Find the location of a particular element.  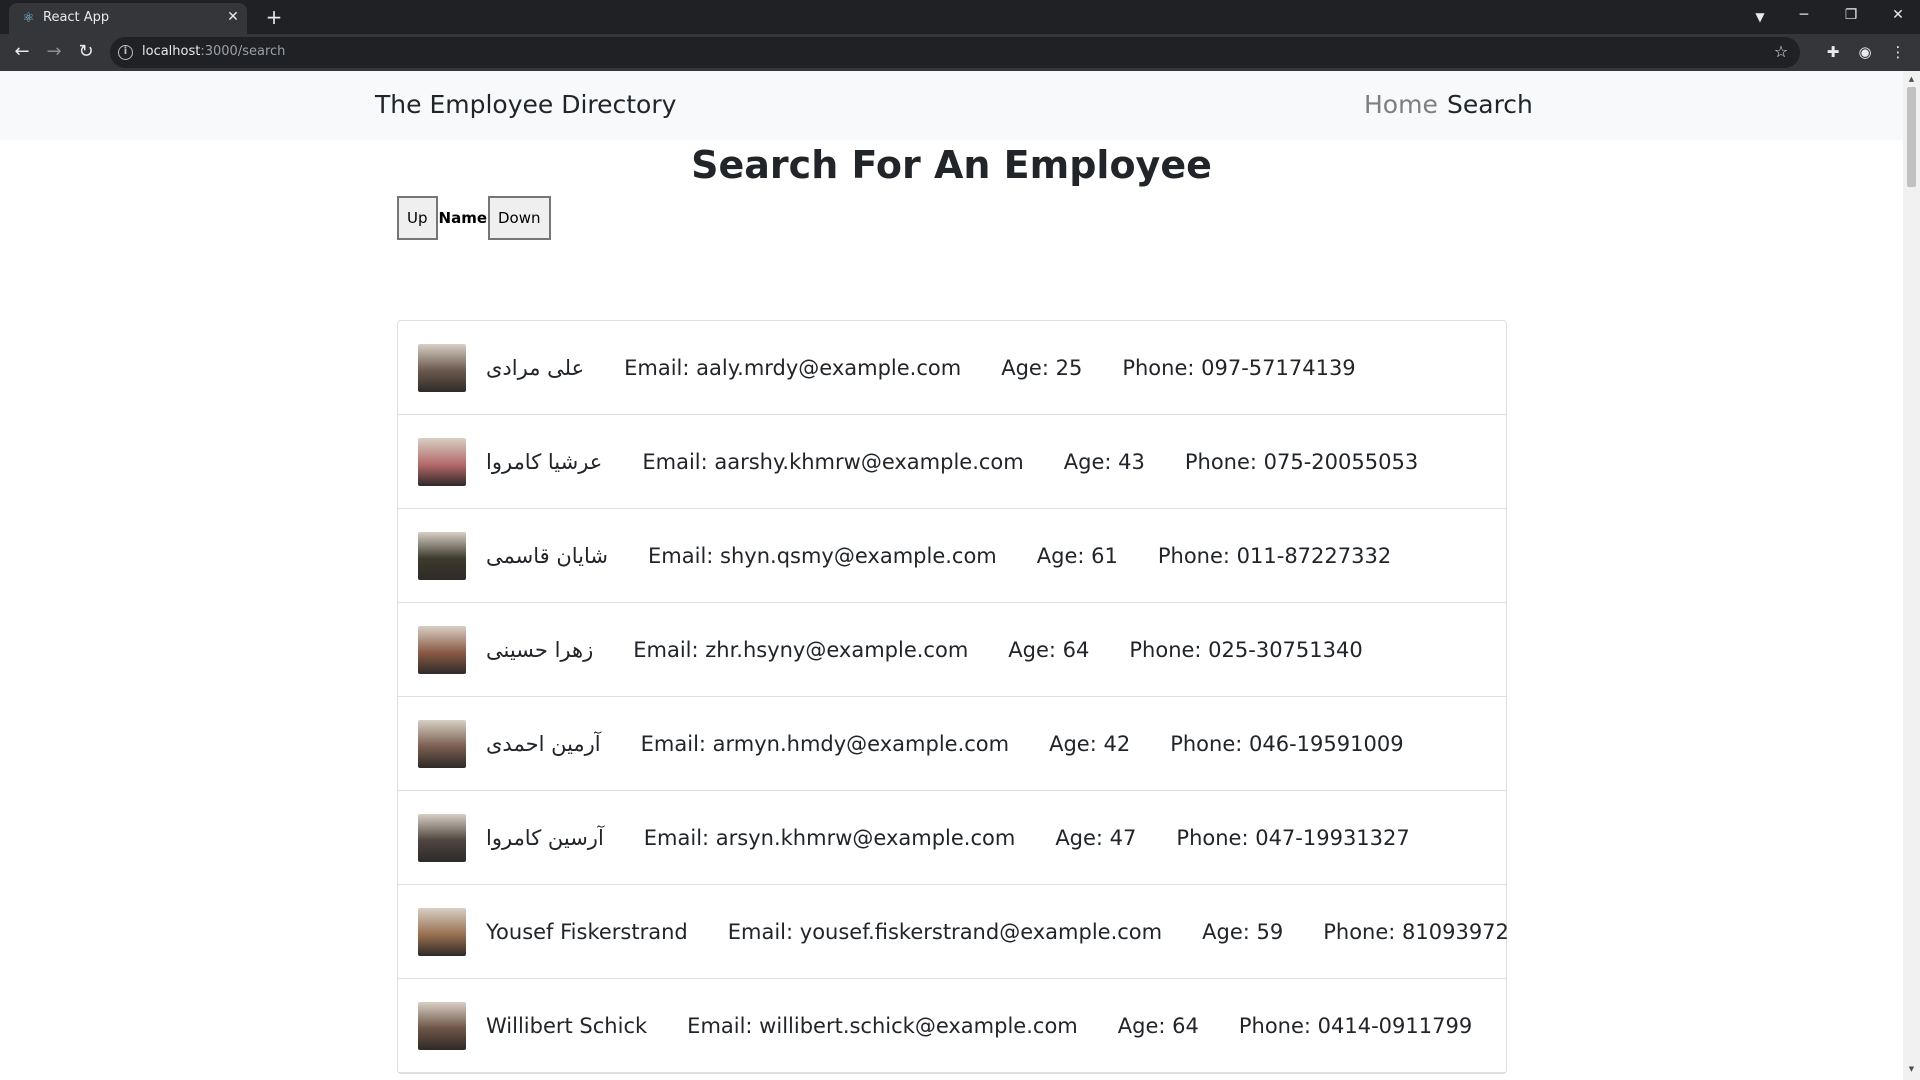

employee-name: آرمین احمدی is located at coordinates (543, 743).